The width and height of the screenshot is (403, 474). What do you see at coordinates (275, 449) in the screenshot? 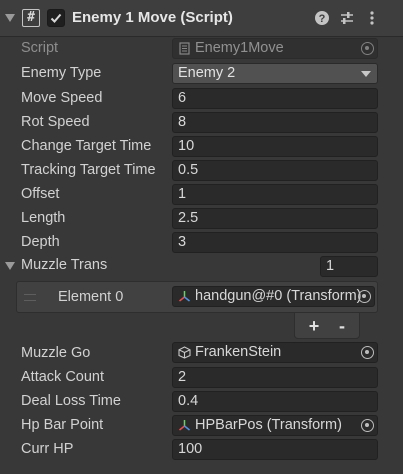
I see `curr-hp-input: 100` at bounding box center [275, 449].